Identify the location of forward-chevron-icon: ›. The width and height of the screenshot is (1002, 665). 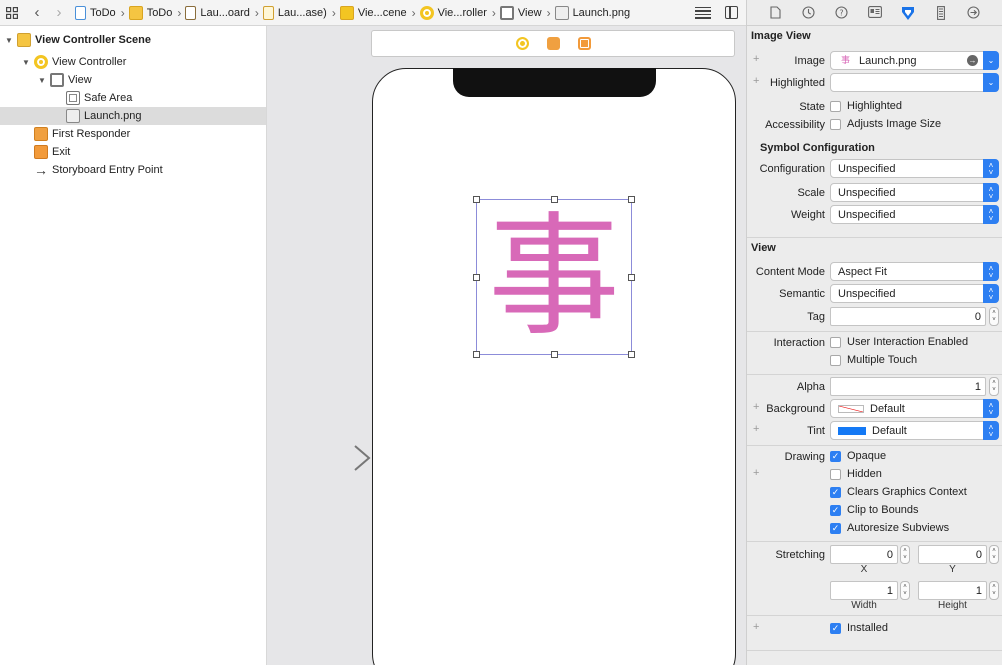
(59, 12).